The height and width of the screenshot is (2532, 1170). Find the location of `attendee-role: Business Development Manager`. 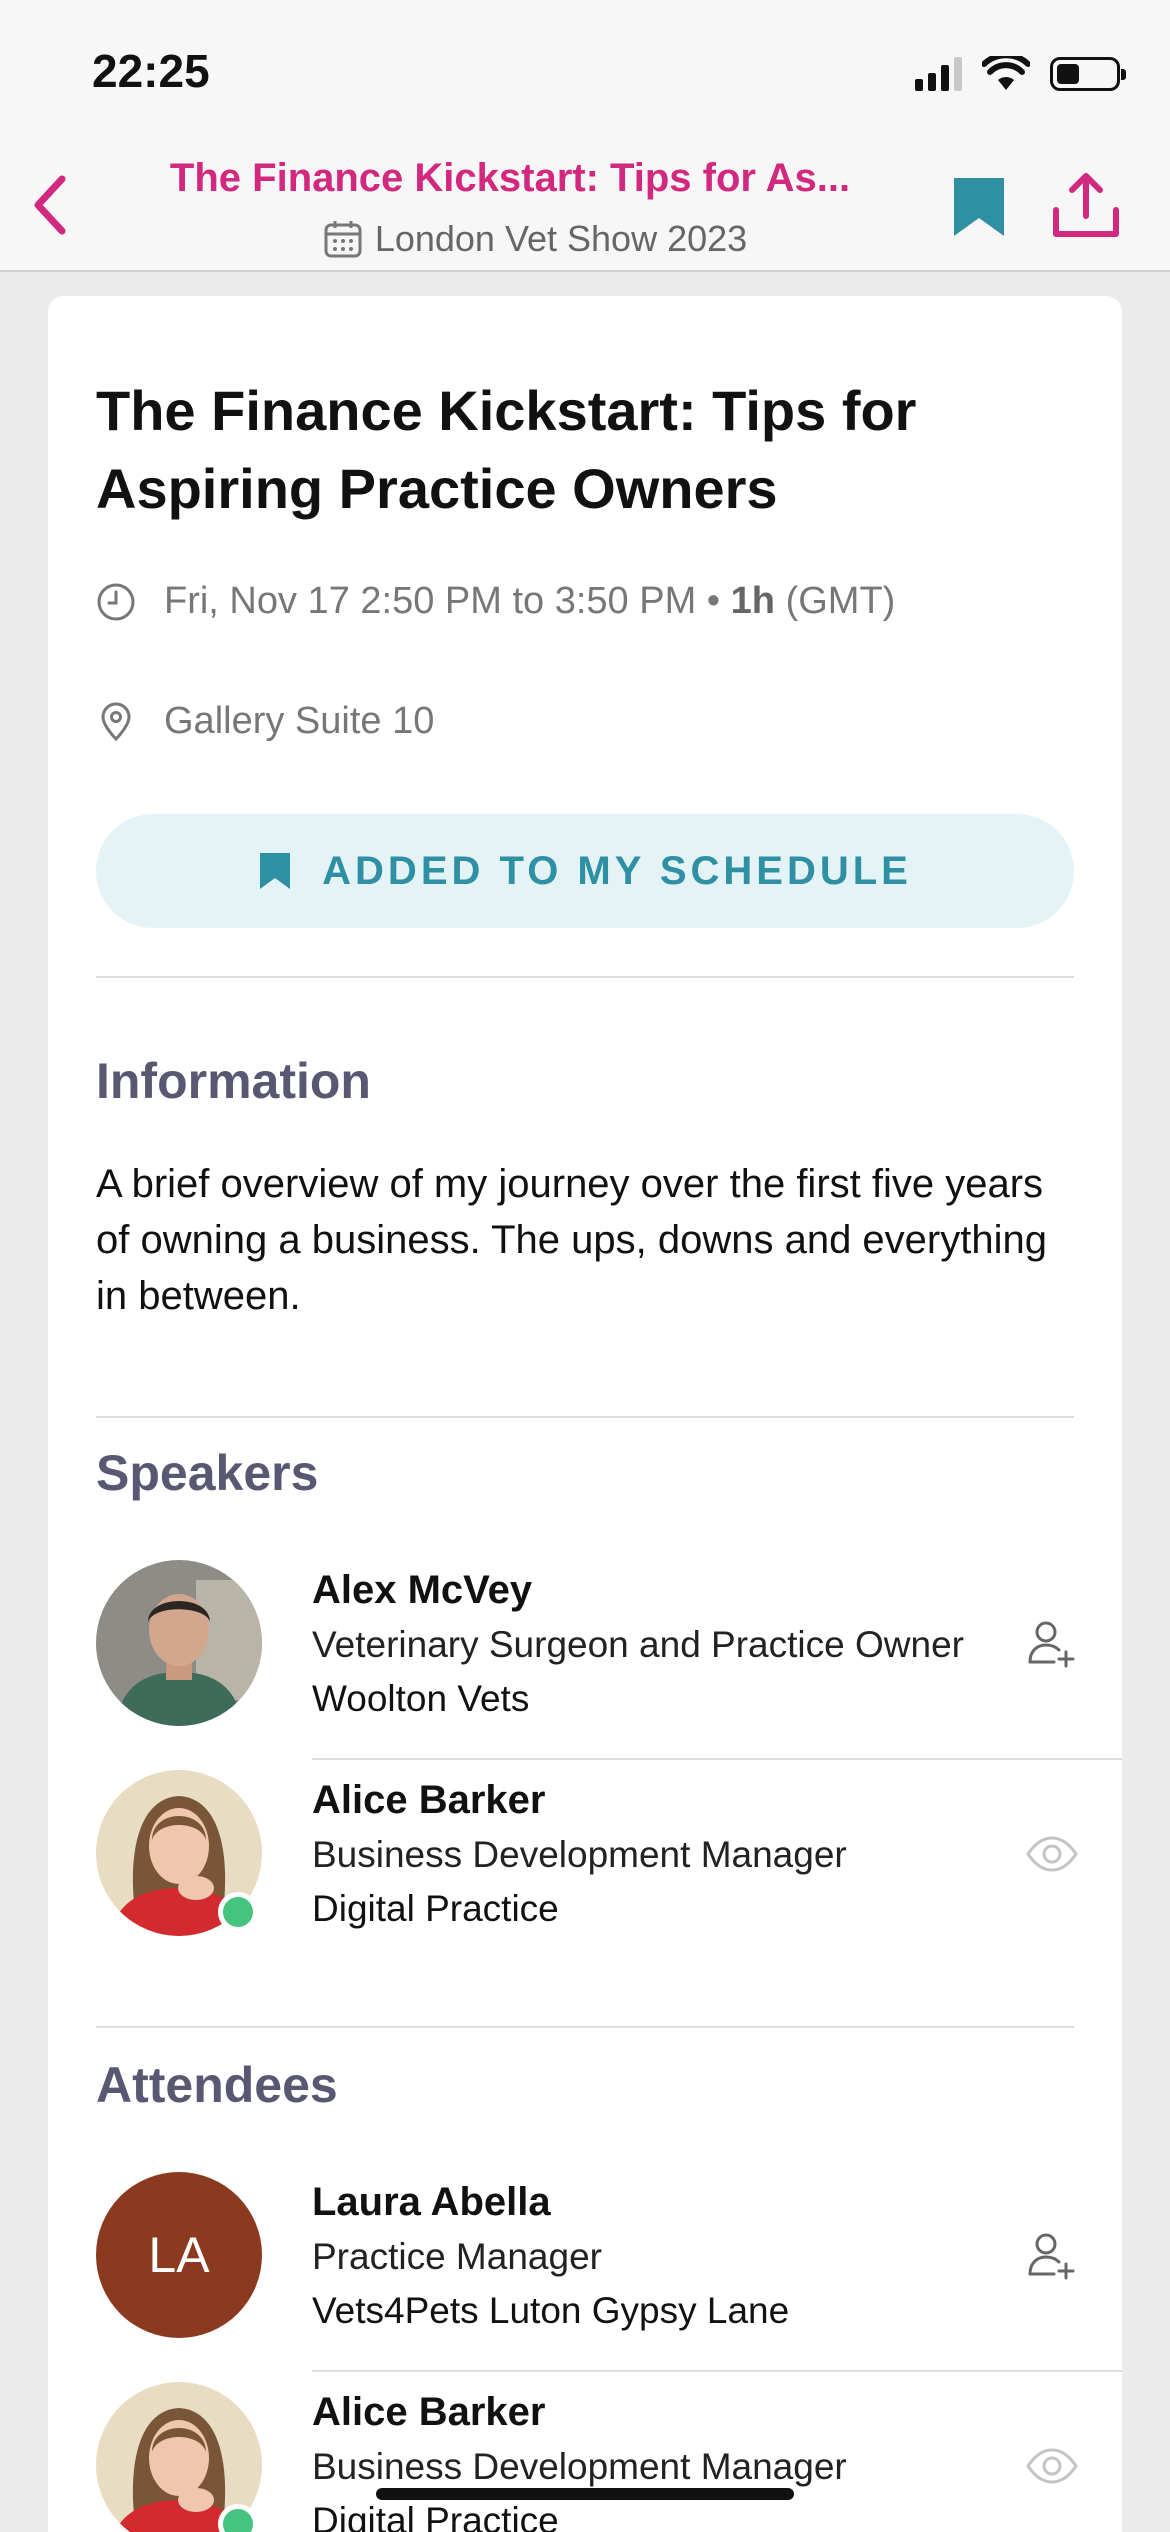

attendee-role: Business Development Manager is located at coordinates (579, 2466).